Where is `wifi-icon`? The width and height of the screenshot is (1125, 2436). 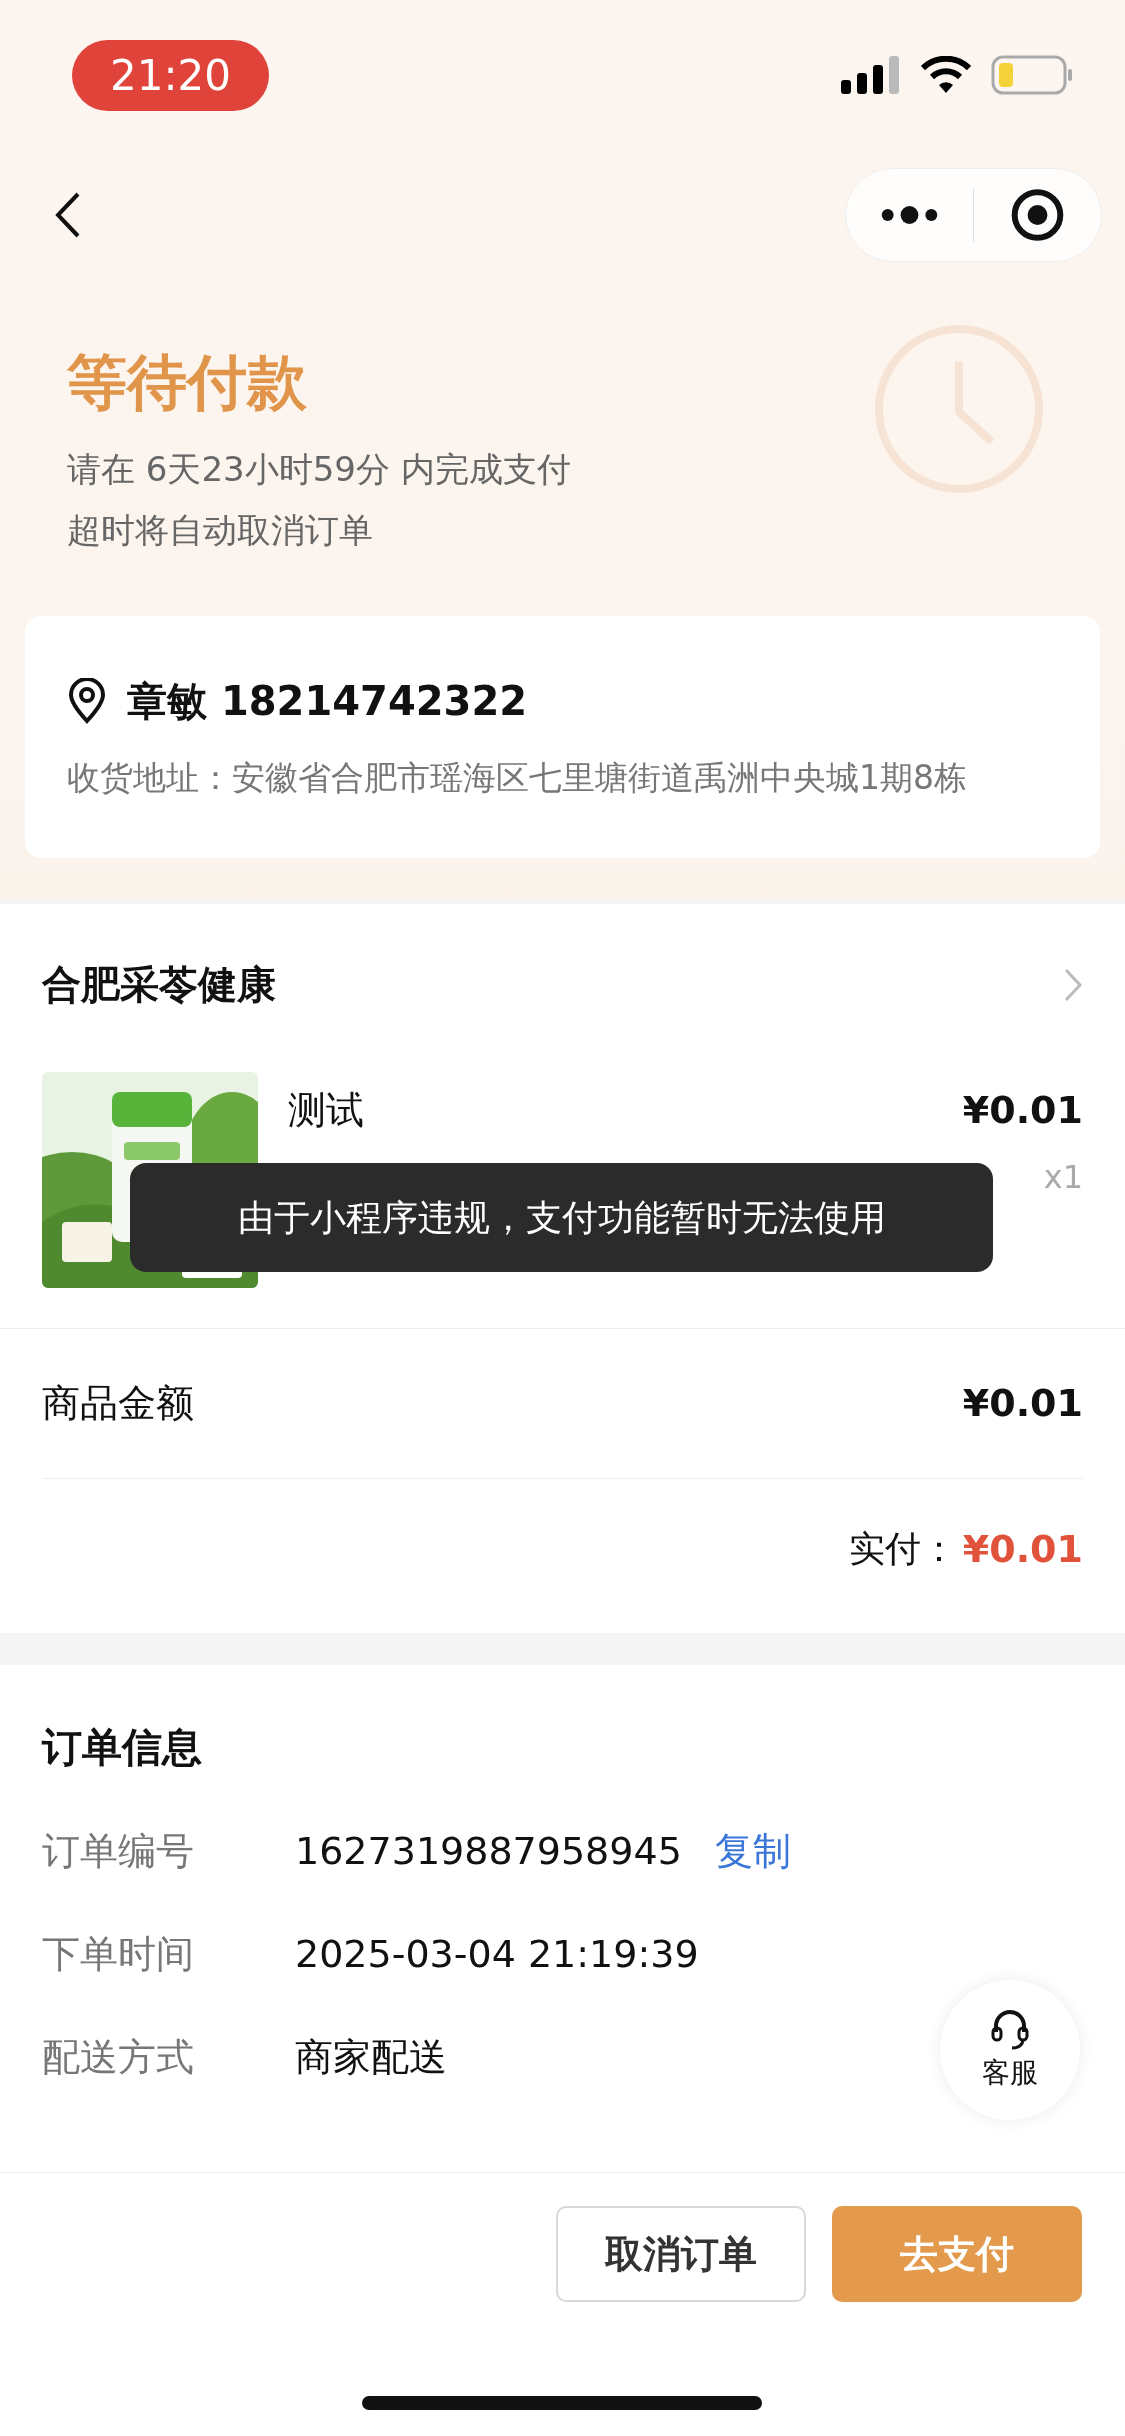
wifi-icon is located at coordinates (946, 75).